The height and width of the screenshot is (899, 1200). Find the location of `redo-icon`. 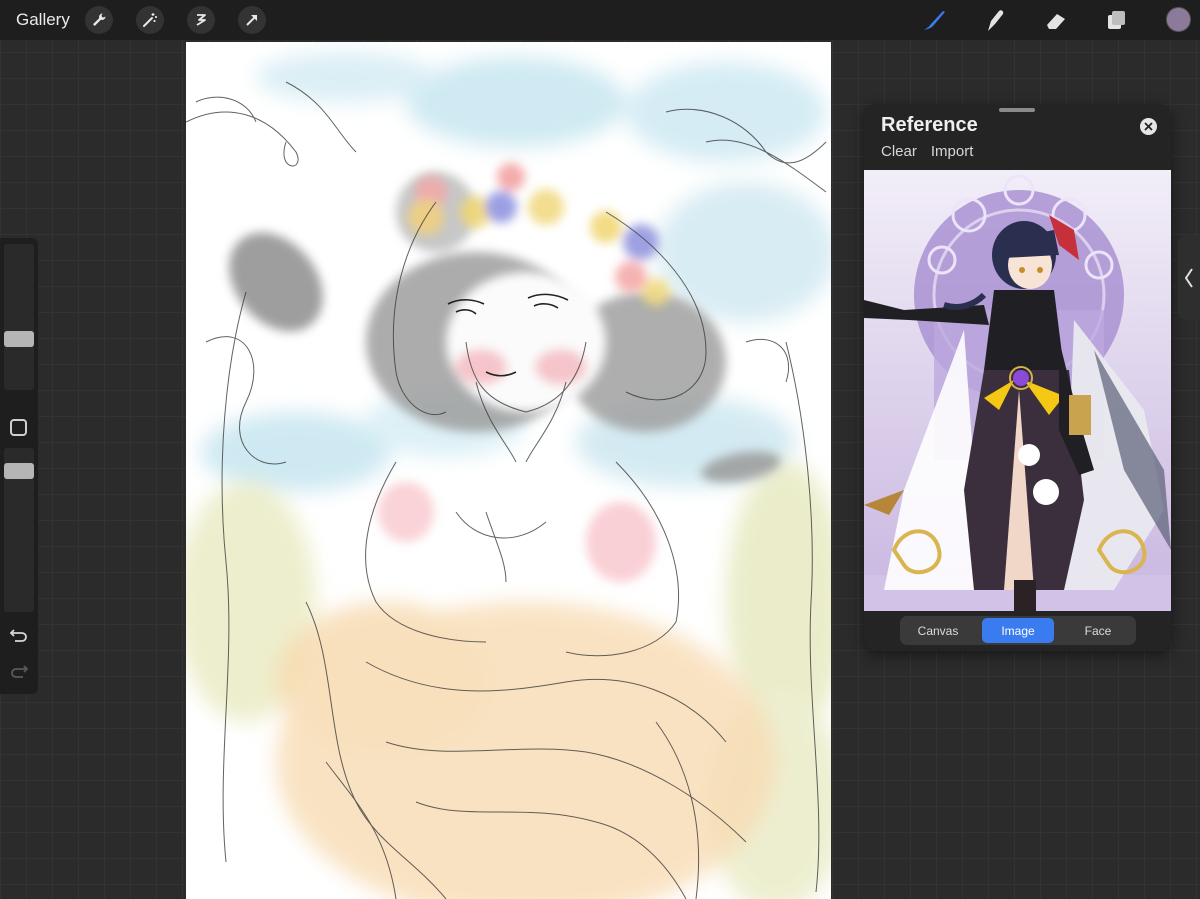

redo-icon is located at coordinates (19, 671).